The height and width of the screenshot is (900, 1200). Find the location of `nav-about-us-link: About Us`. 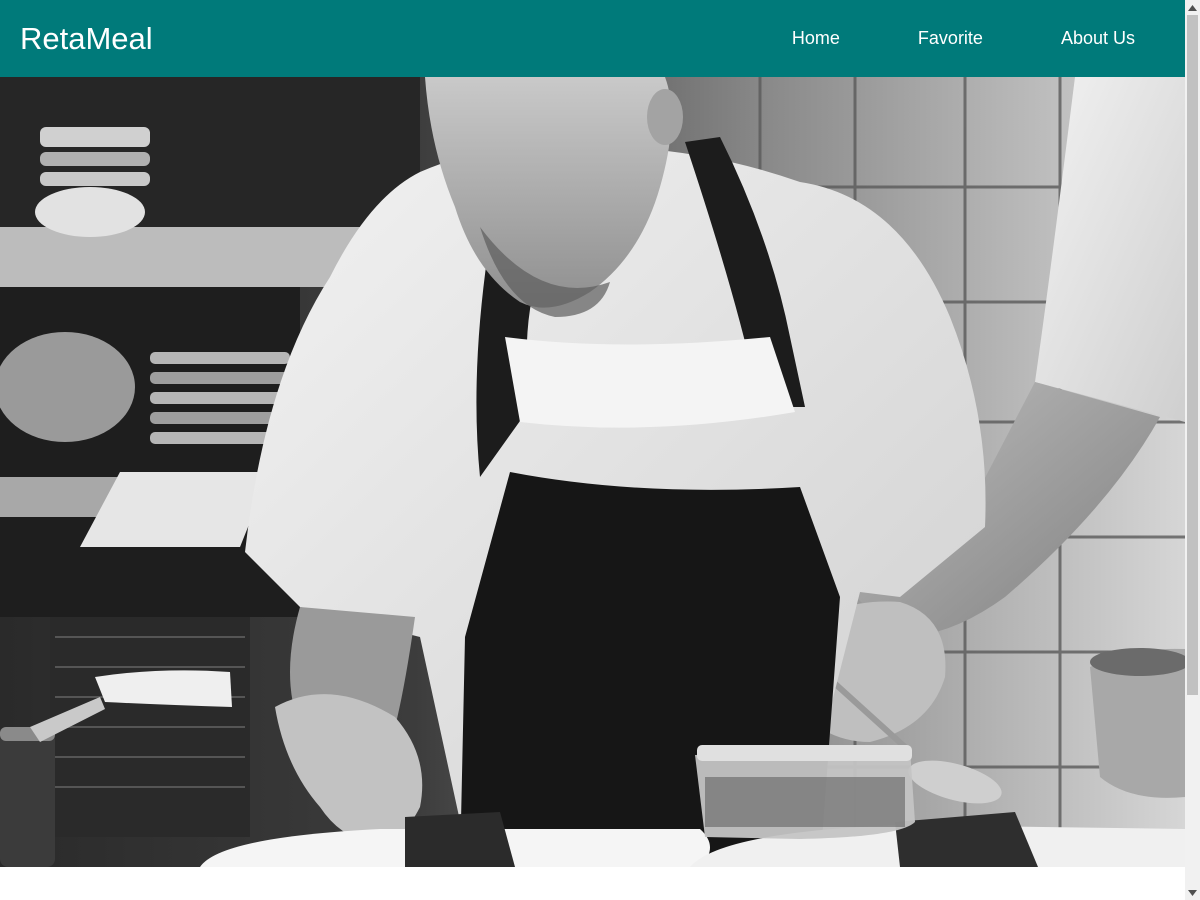

nav-about-us-link: About Us is located at coordinates (1098, 38).